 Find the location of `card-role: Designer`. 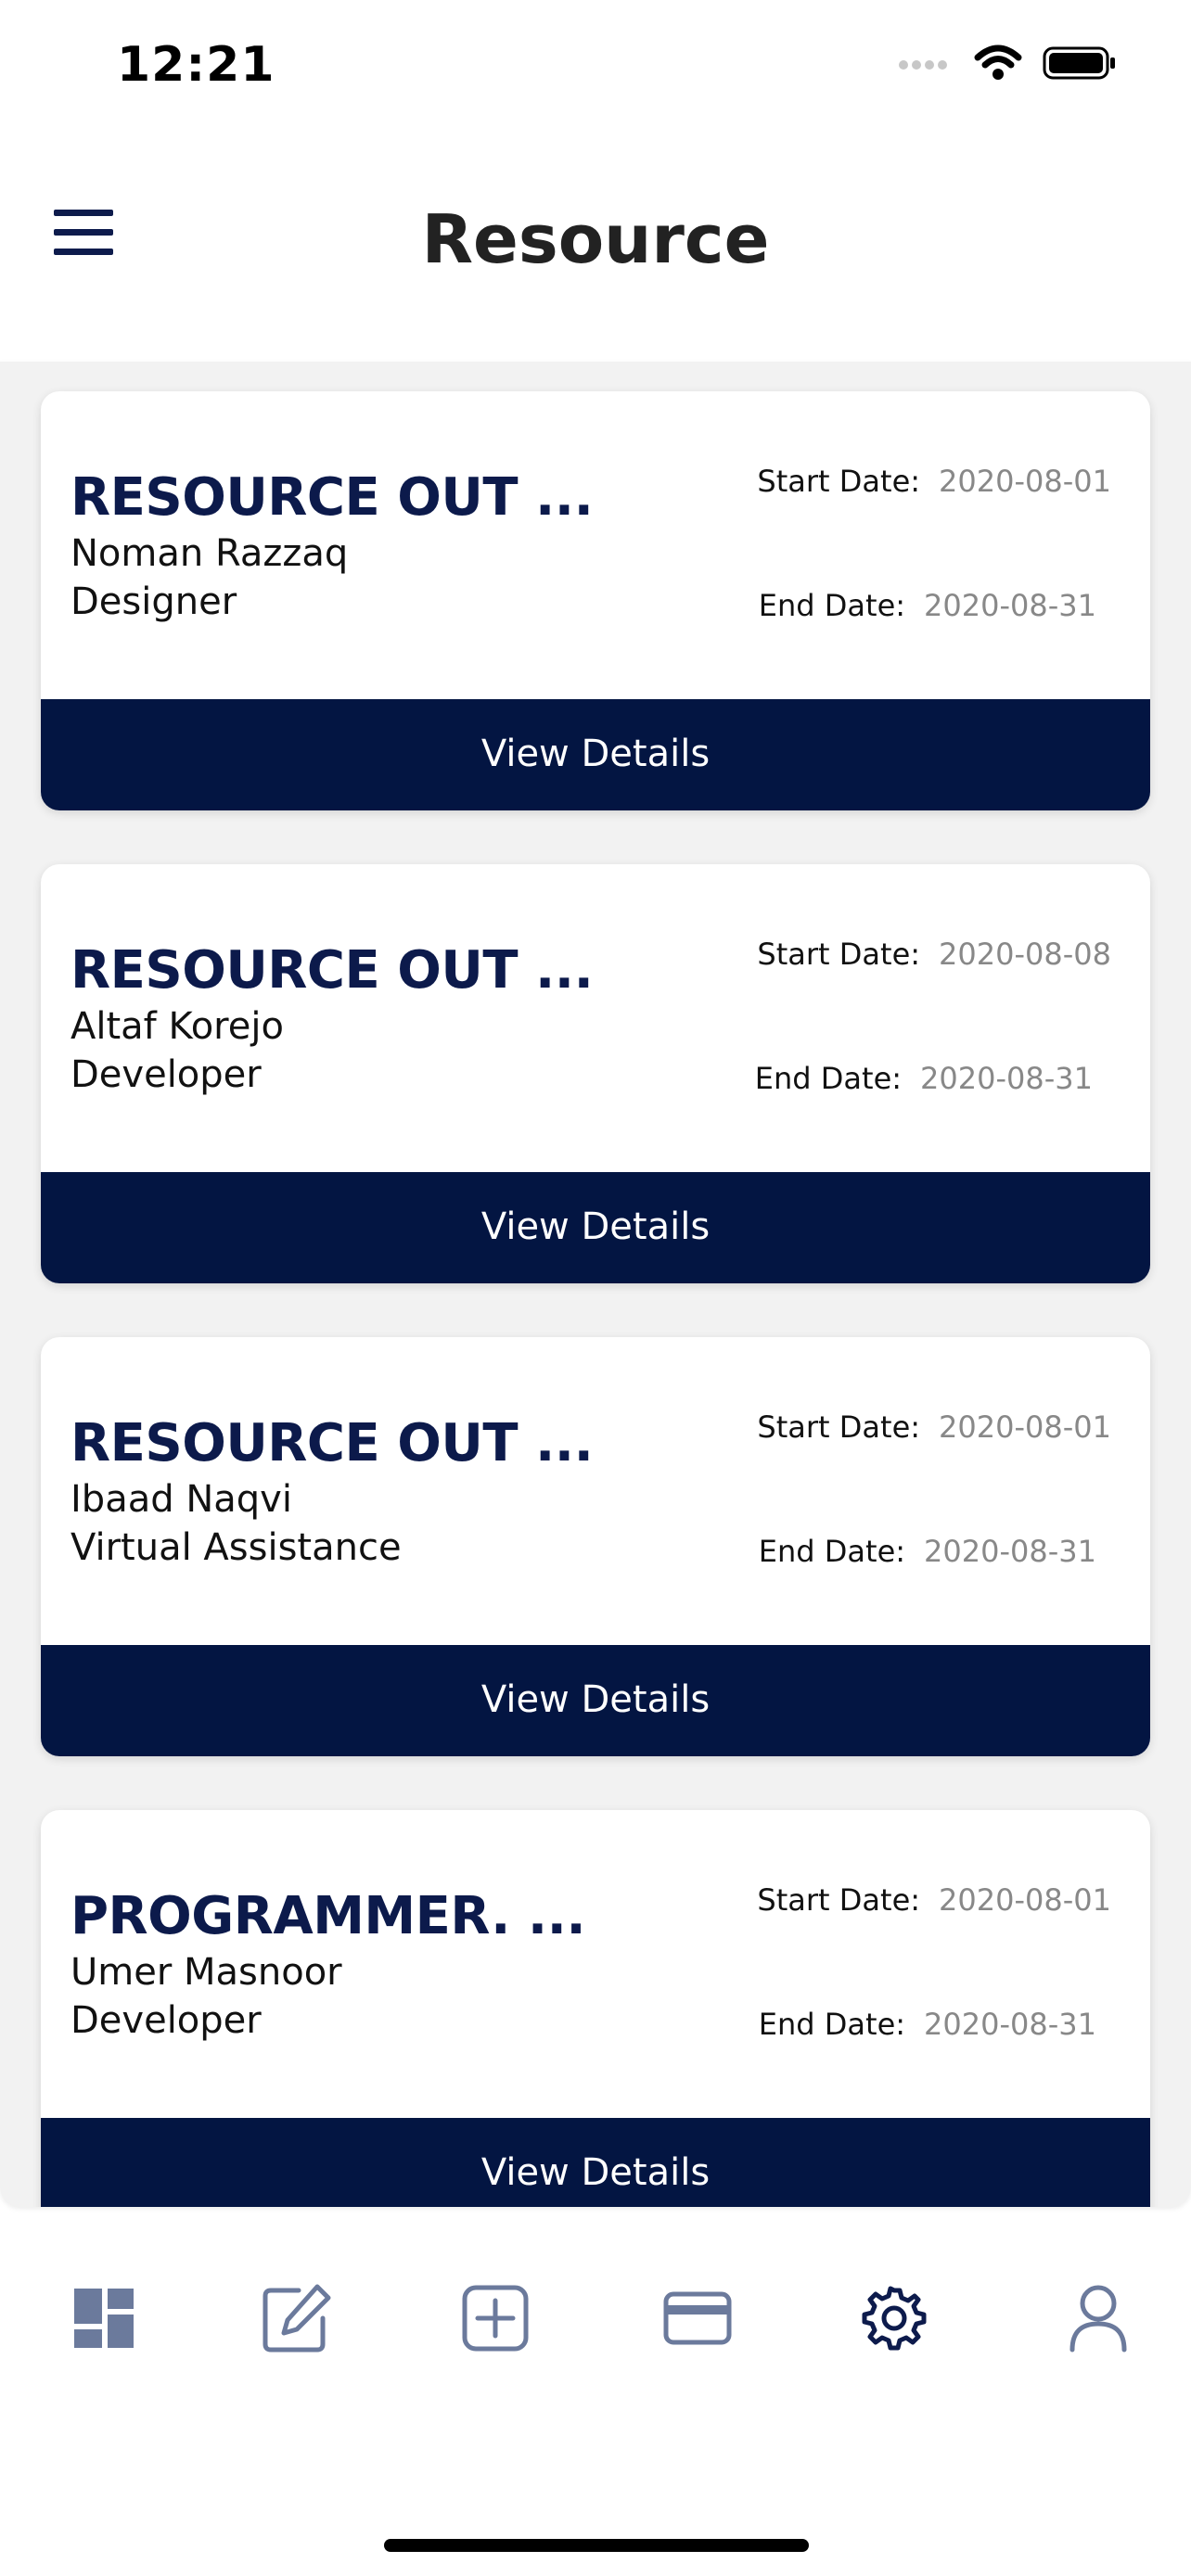

card-role: Designer is located at coordinates (153, 602).